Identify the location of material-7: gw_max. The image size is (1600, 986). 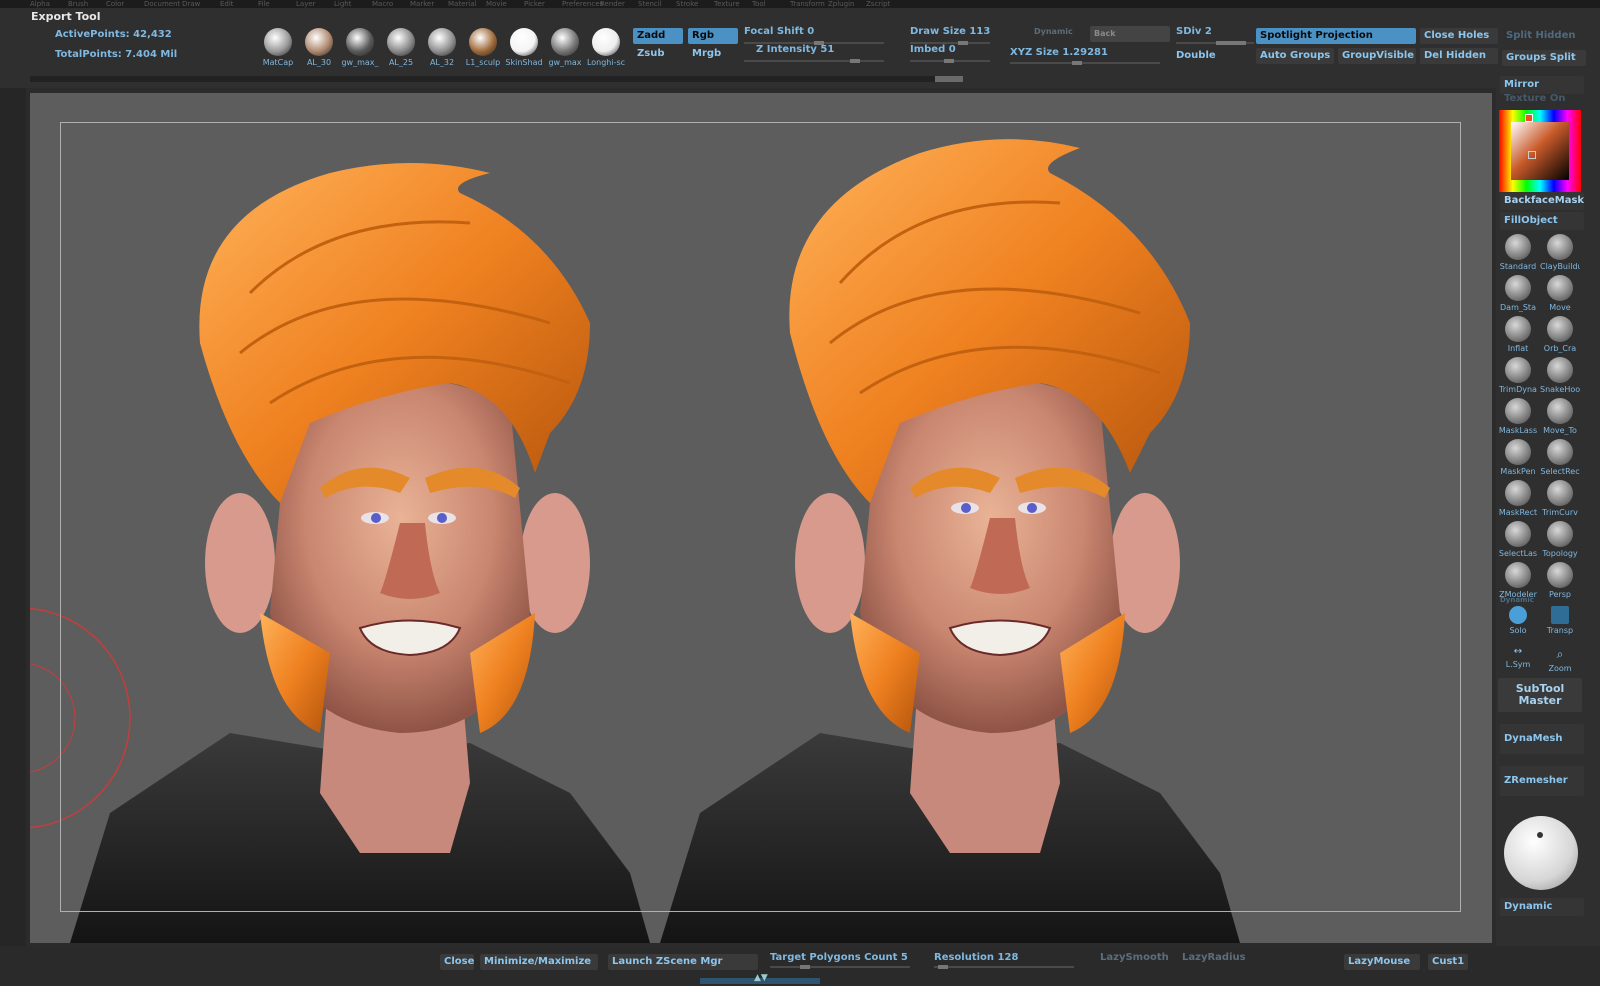
(565, 49).